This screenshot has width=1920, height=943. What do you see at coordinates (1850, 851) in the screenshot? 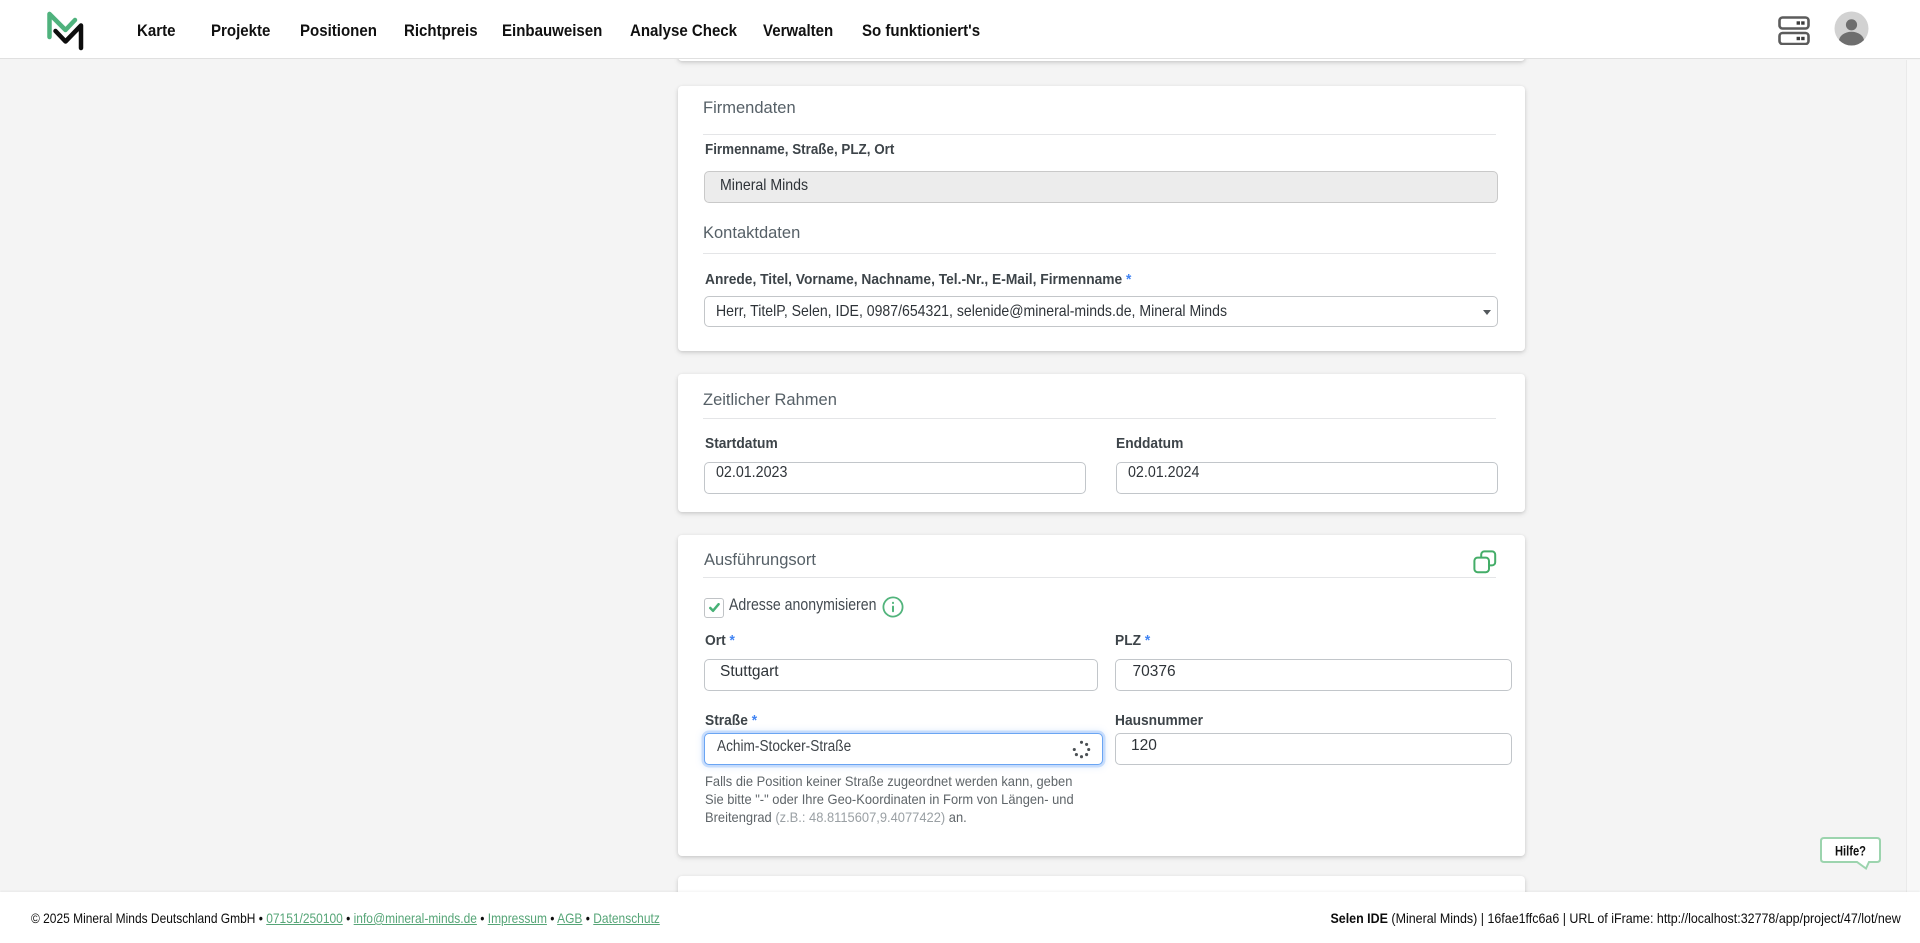
I see `svg-text: Hilfe?` at bounding box center [1850, 851].